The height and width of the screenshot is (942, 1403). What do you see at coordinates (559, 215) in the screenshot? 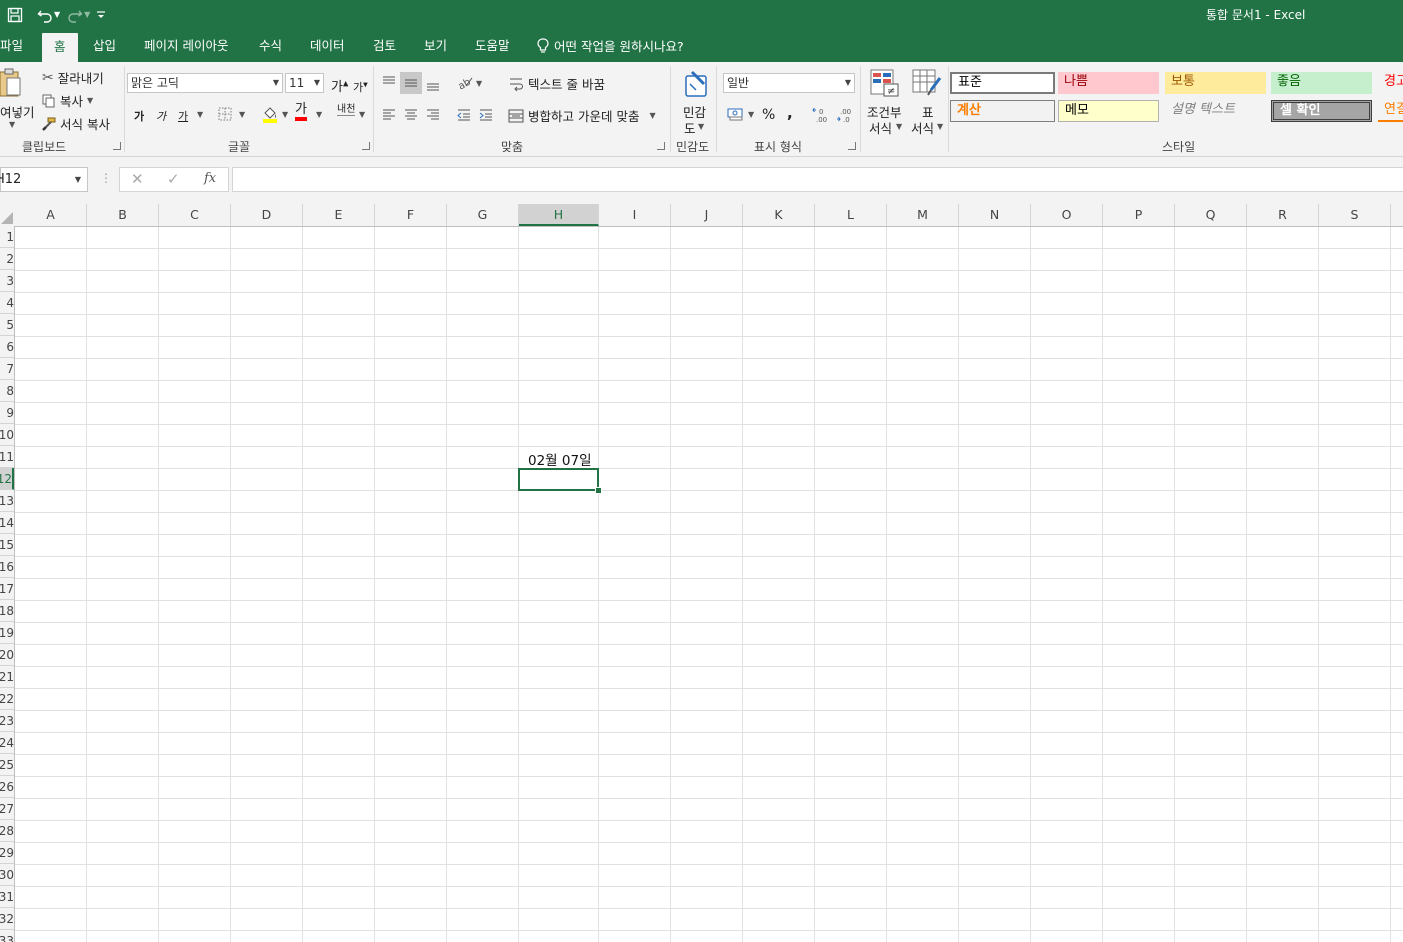
I see `column-header-H: H` at bounding box center [559, 215].